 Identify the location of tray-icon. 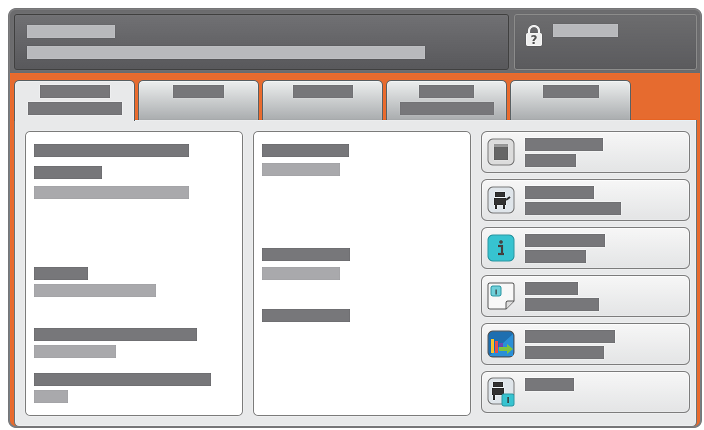
(501, 152).